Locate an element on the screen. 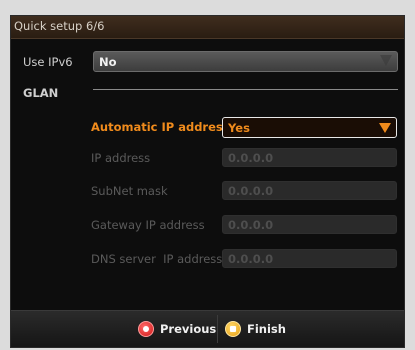  previous-button: Previous is located at coordinates (177, 329).